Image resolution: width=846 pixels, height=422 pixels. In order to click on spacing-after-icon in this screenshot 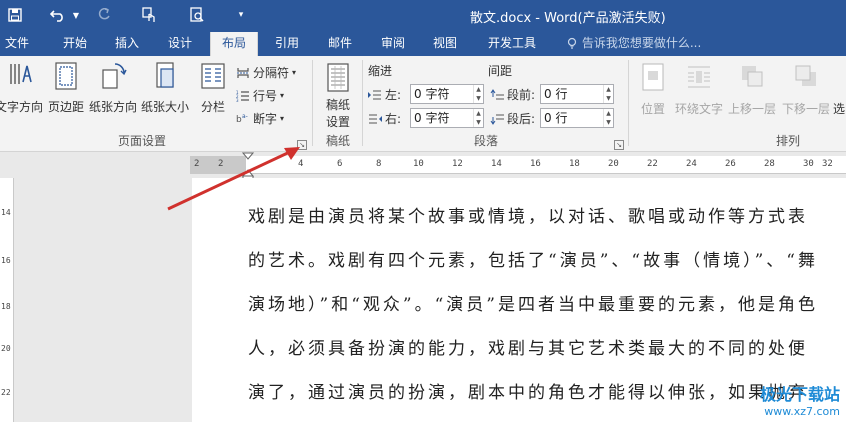, I will do `click(497, 119)`.